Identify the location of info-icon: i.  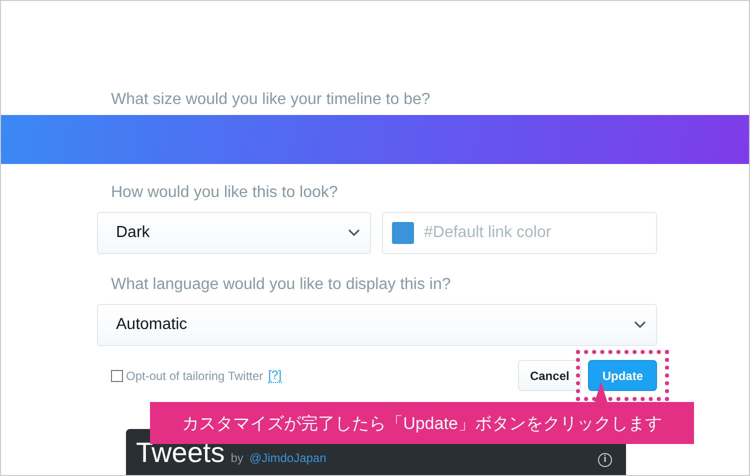
(605, 460).